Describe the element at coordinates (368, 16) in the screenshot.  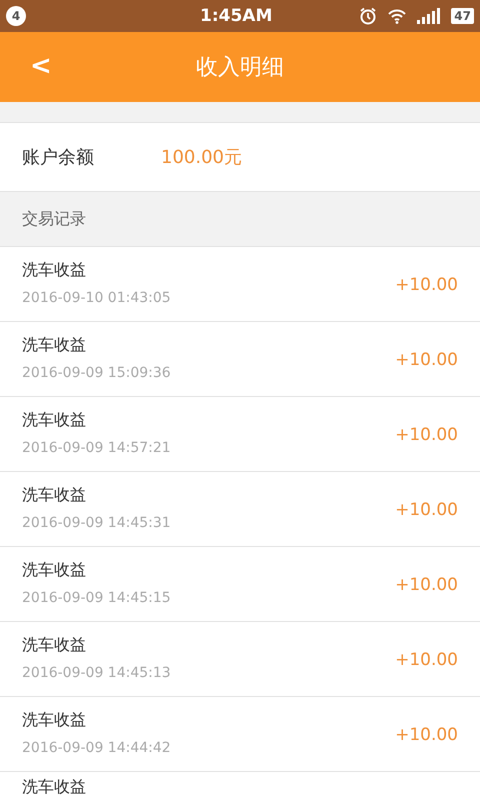
I see `alarm-icon` at that location.